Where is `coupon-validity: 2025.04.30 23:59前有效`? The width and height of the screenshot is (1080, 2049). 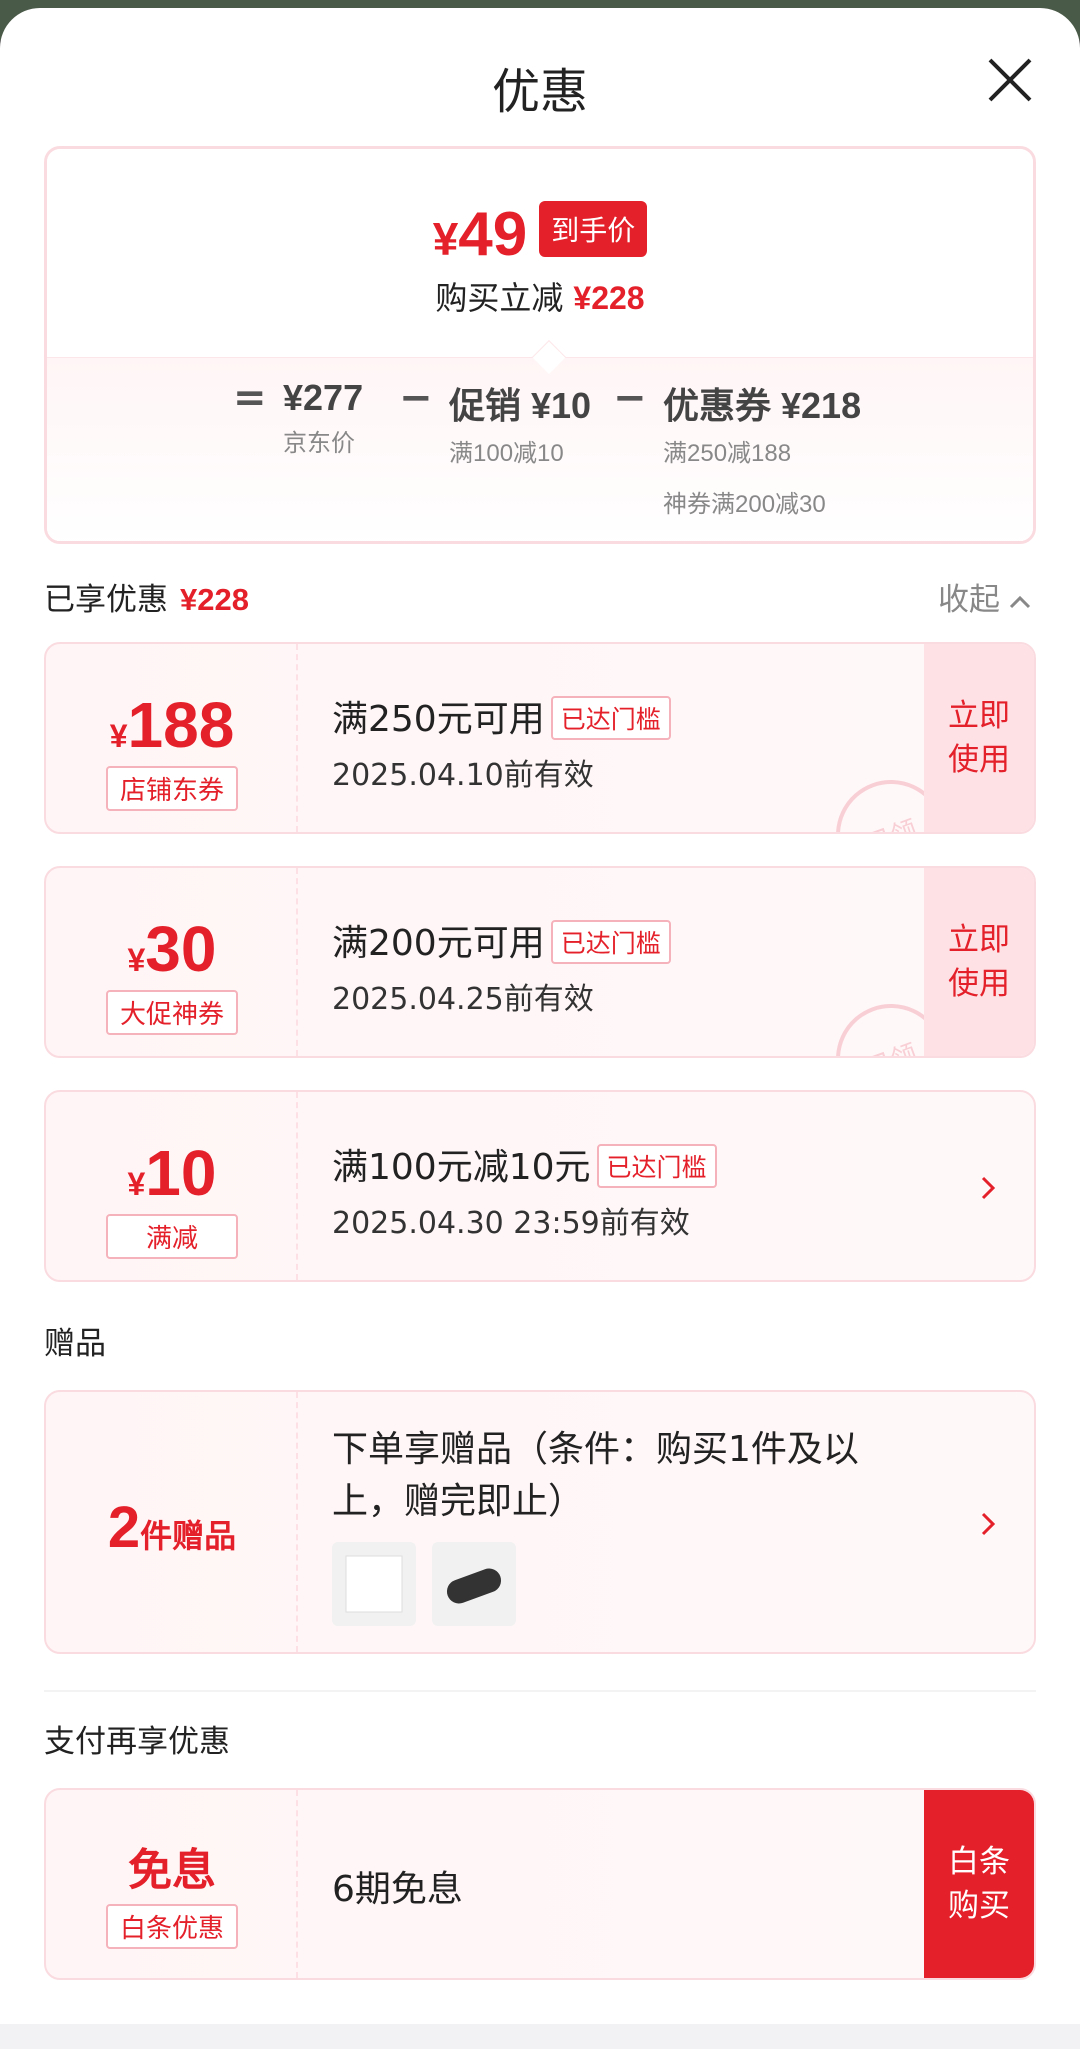
coupon-validity: 2025.04.30 23:59前有效 is located at coordinates (511, 1223).